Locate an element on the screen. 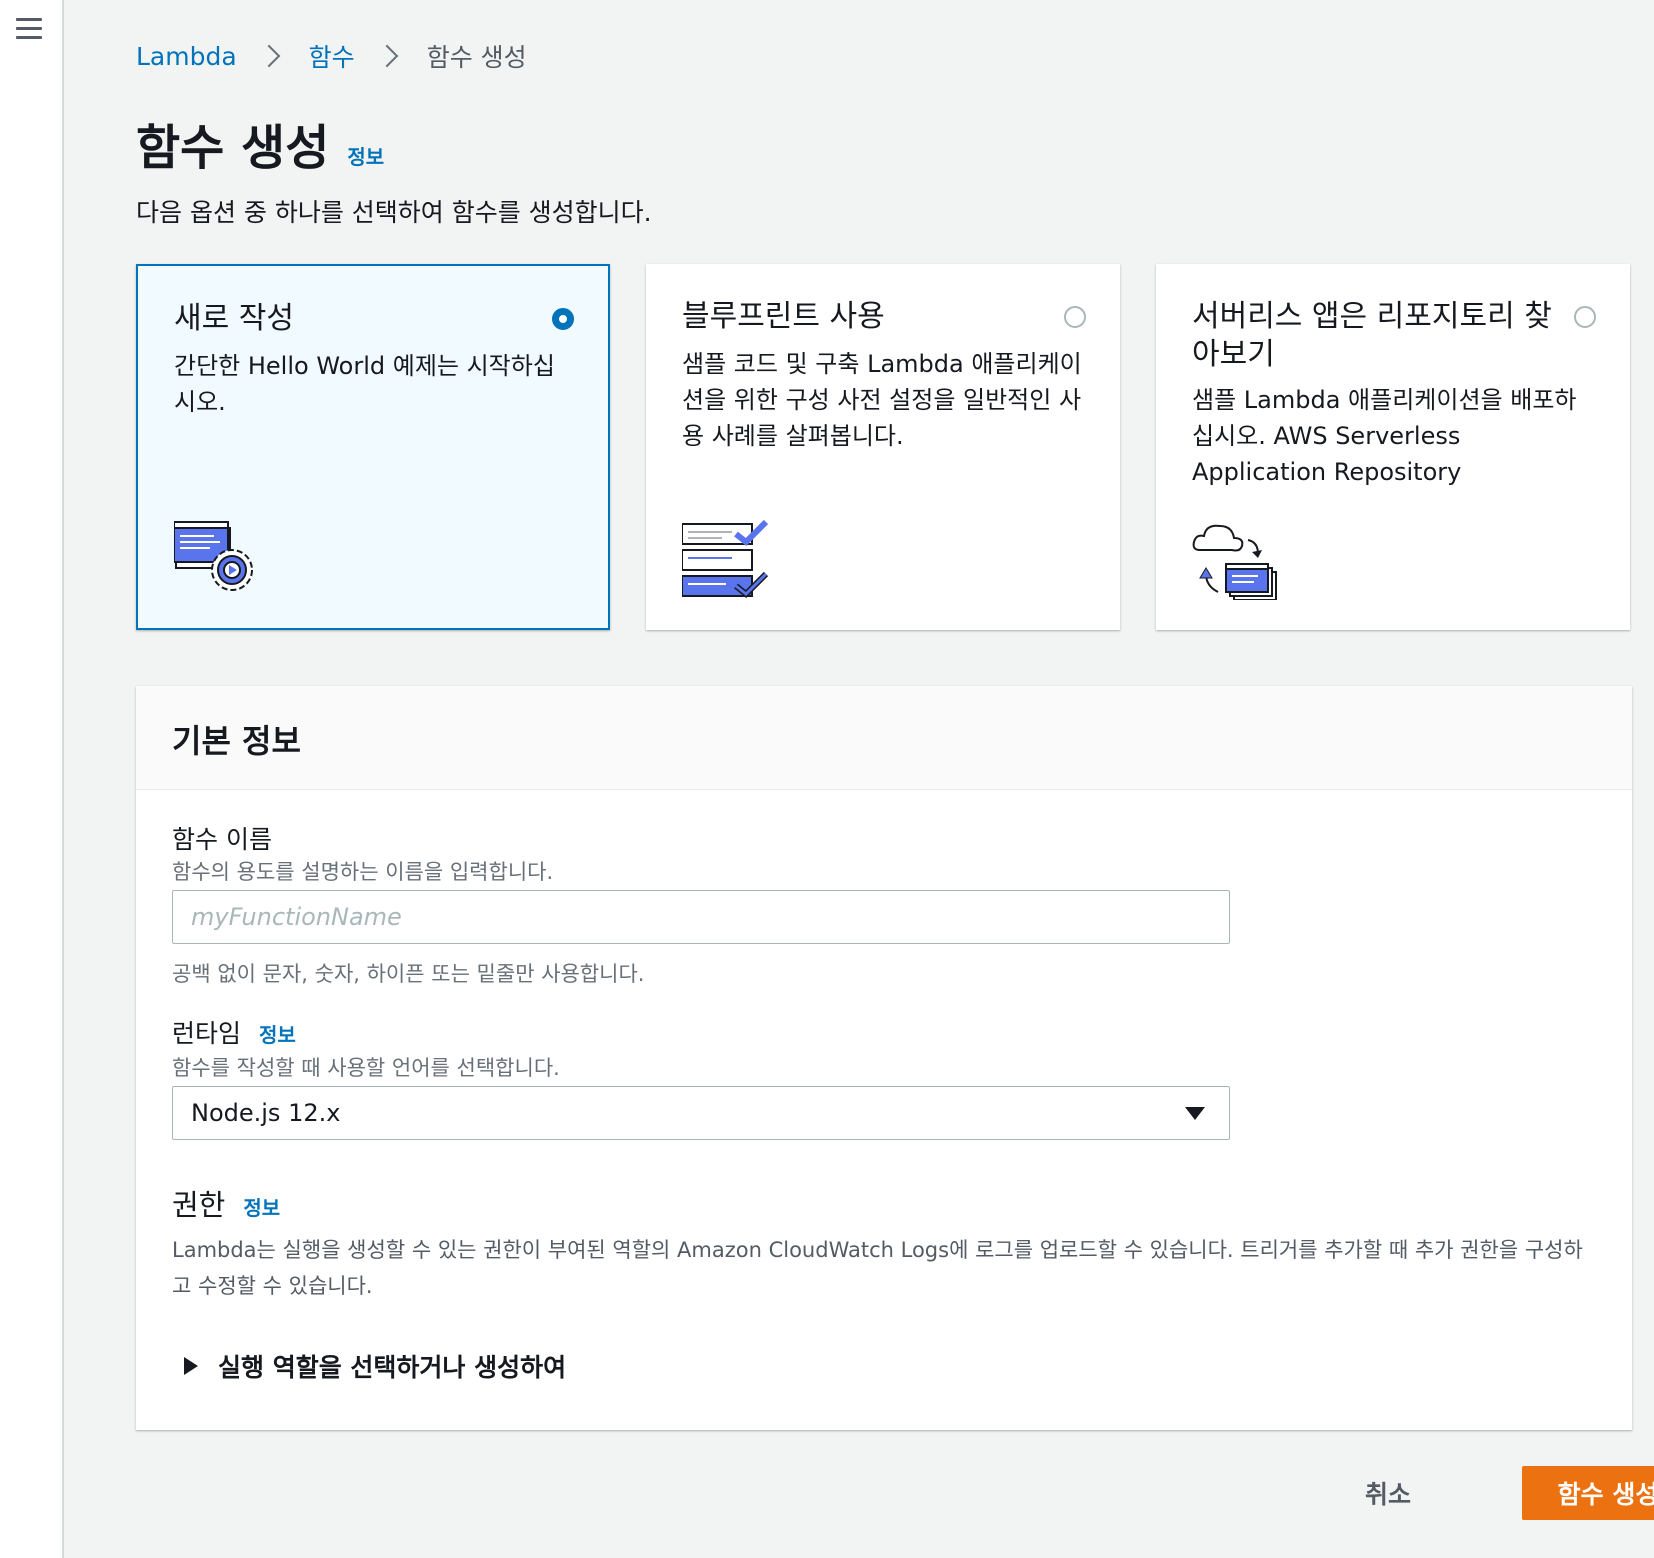 This screenshot has height=1558, width=1654. breadcrumb-functions: 함수 is located at coordinates (332, 56).